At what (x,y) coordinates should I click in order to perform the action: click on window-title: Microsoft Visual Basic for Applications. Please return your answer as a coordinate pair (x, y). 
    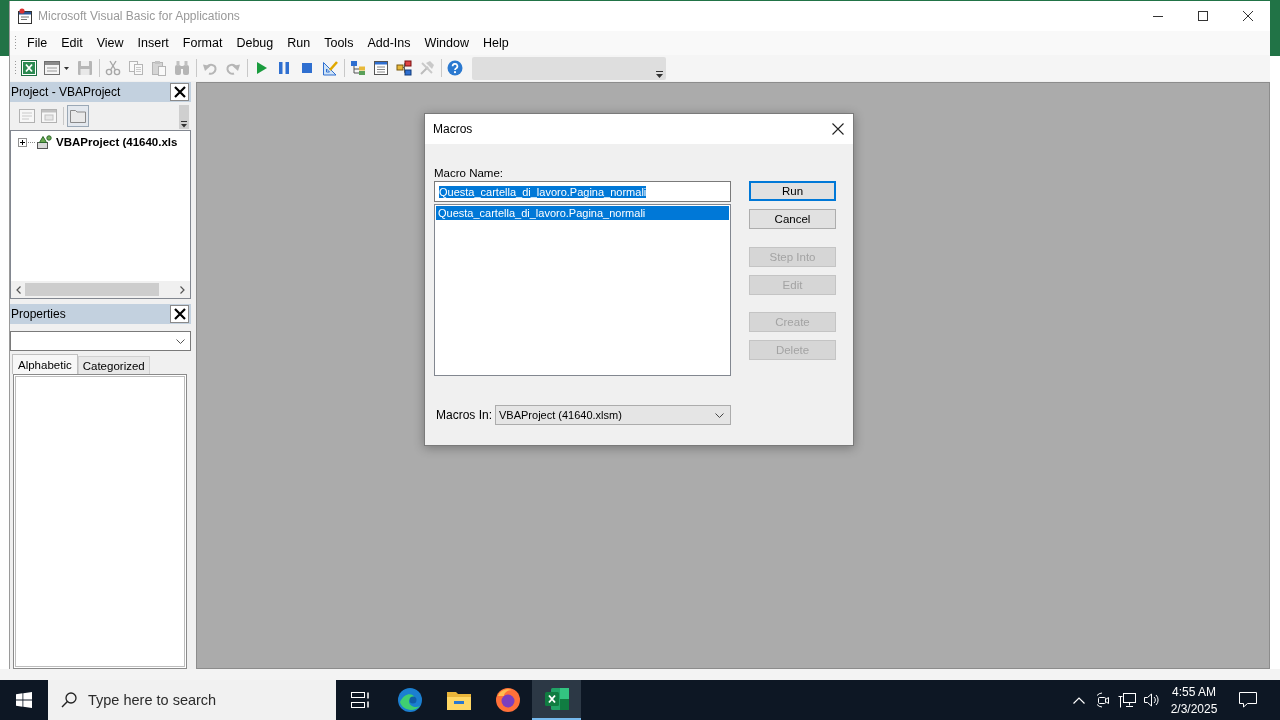
    Looking at the image, I should click on (139, 16).